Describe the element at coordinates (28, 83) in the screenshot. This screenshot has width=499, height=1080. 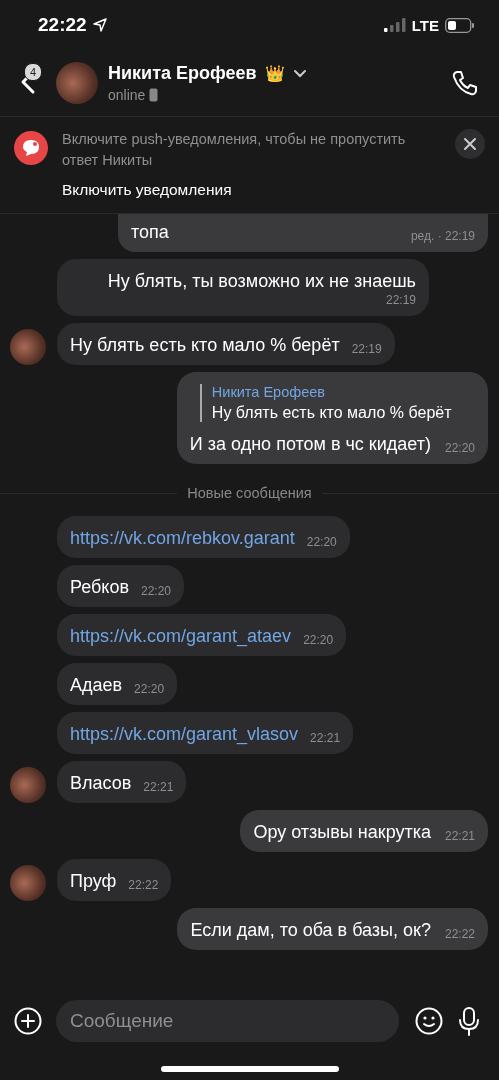
I see `back-button: 4` at that location.